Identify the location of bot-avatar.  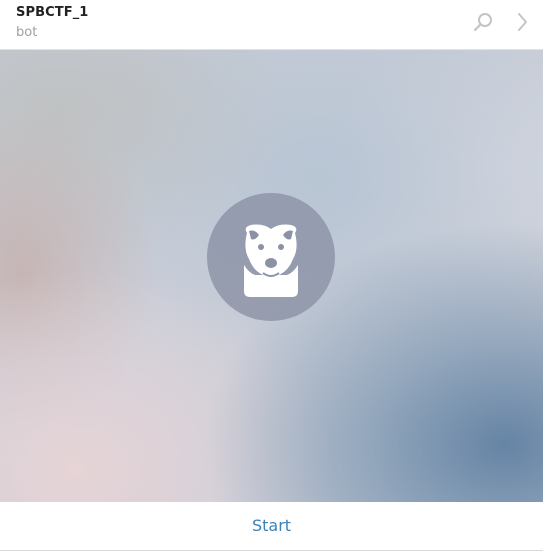
(271, 257).